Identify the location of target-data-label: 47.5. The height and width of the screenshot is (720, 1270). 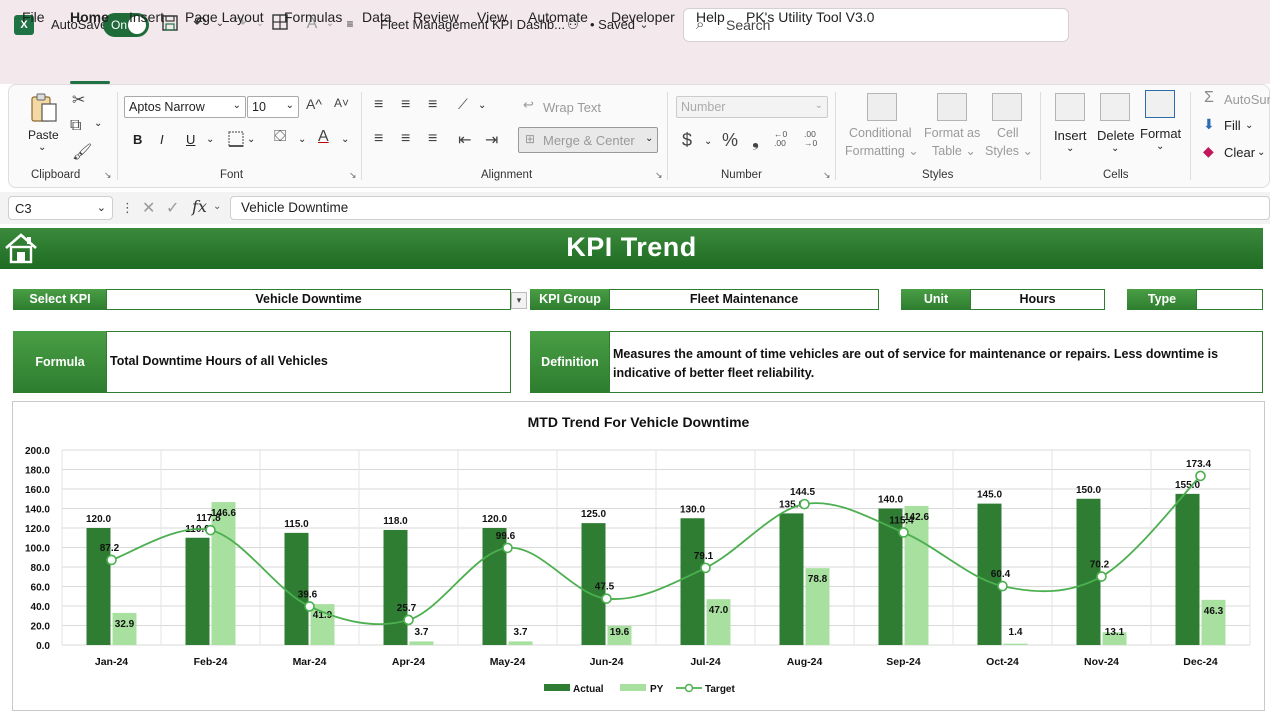
(605, 587).